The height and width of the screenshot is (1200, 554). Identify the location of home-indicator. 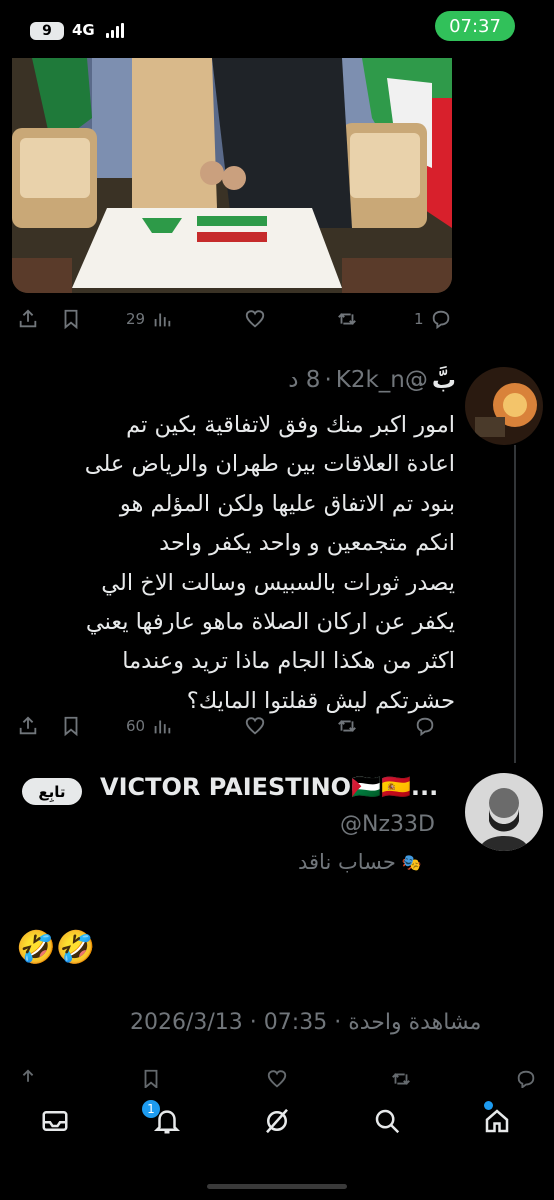
(277, 1186).